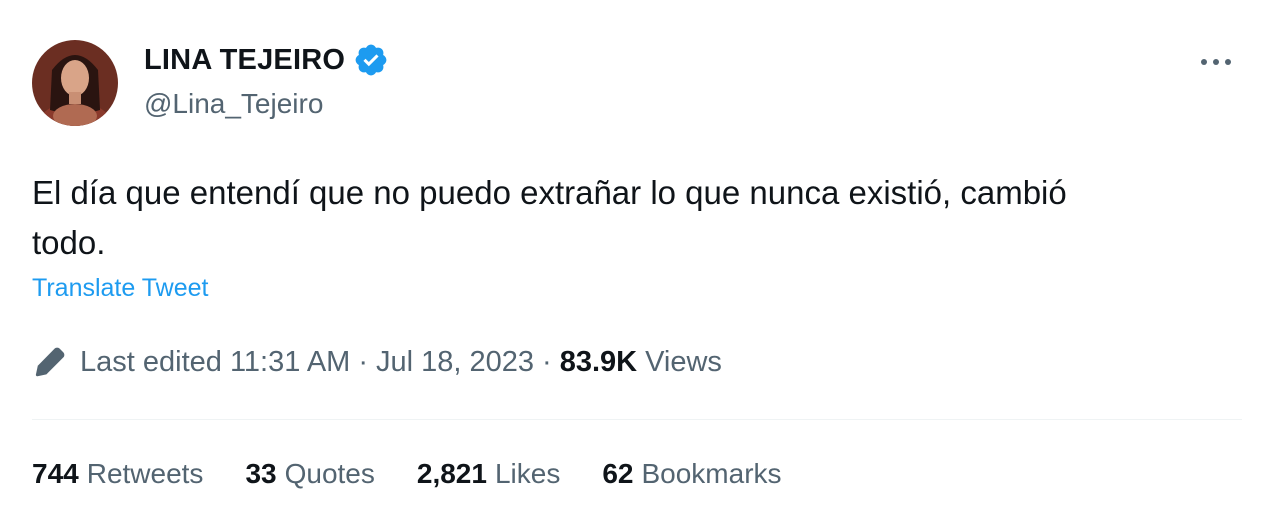 The image size is (1280, 520). Describe the element at coordinates (451, 473) in the screenshot. I see `likes-count: 2,821` at that location.